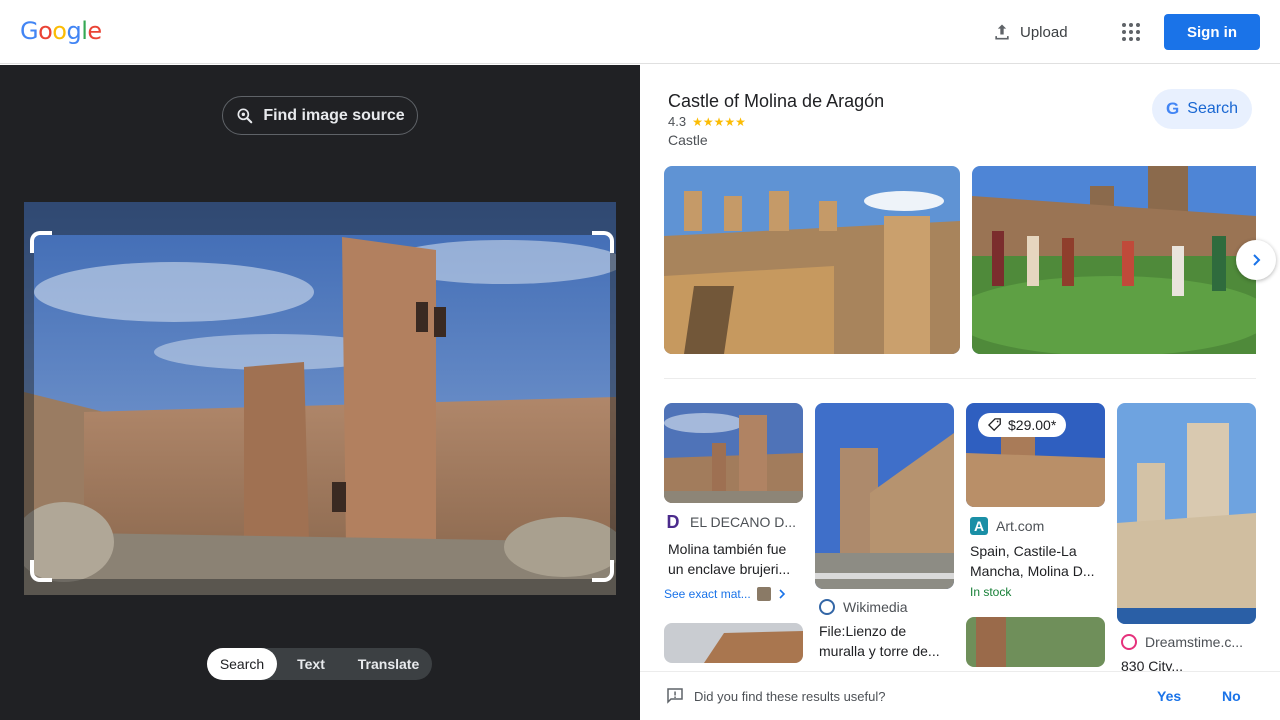  Describe the element at coordinates (776, 101) in the screenshot. I see `entity-title: Castle of Molina de Aragón` at that location.